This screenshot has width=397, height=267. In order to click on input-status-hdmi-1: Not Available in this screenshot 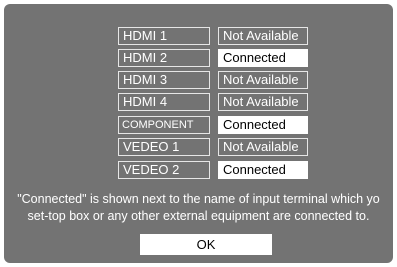, I will do `click(263, 36)`.